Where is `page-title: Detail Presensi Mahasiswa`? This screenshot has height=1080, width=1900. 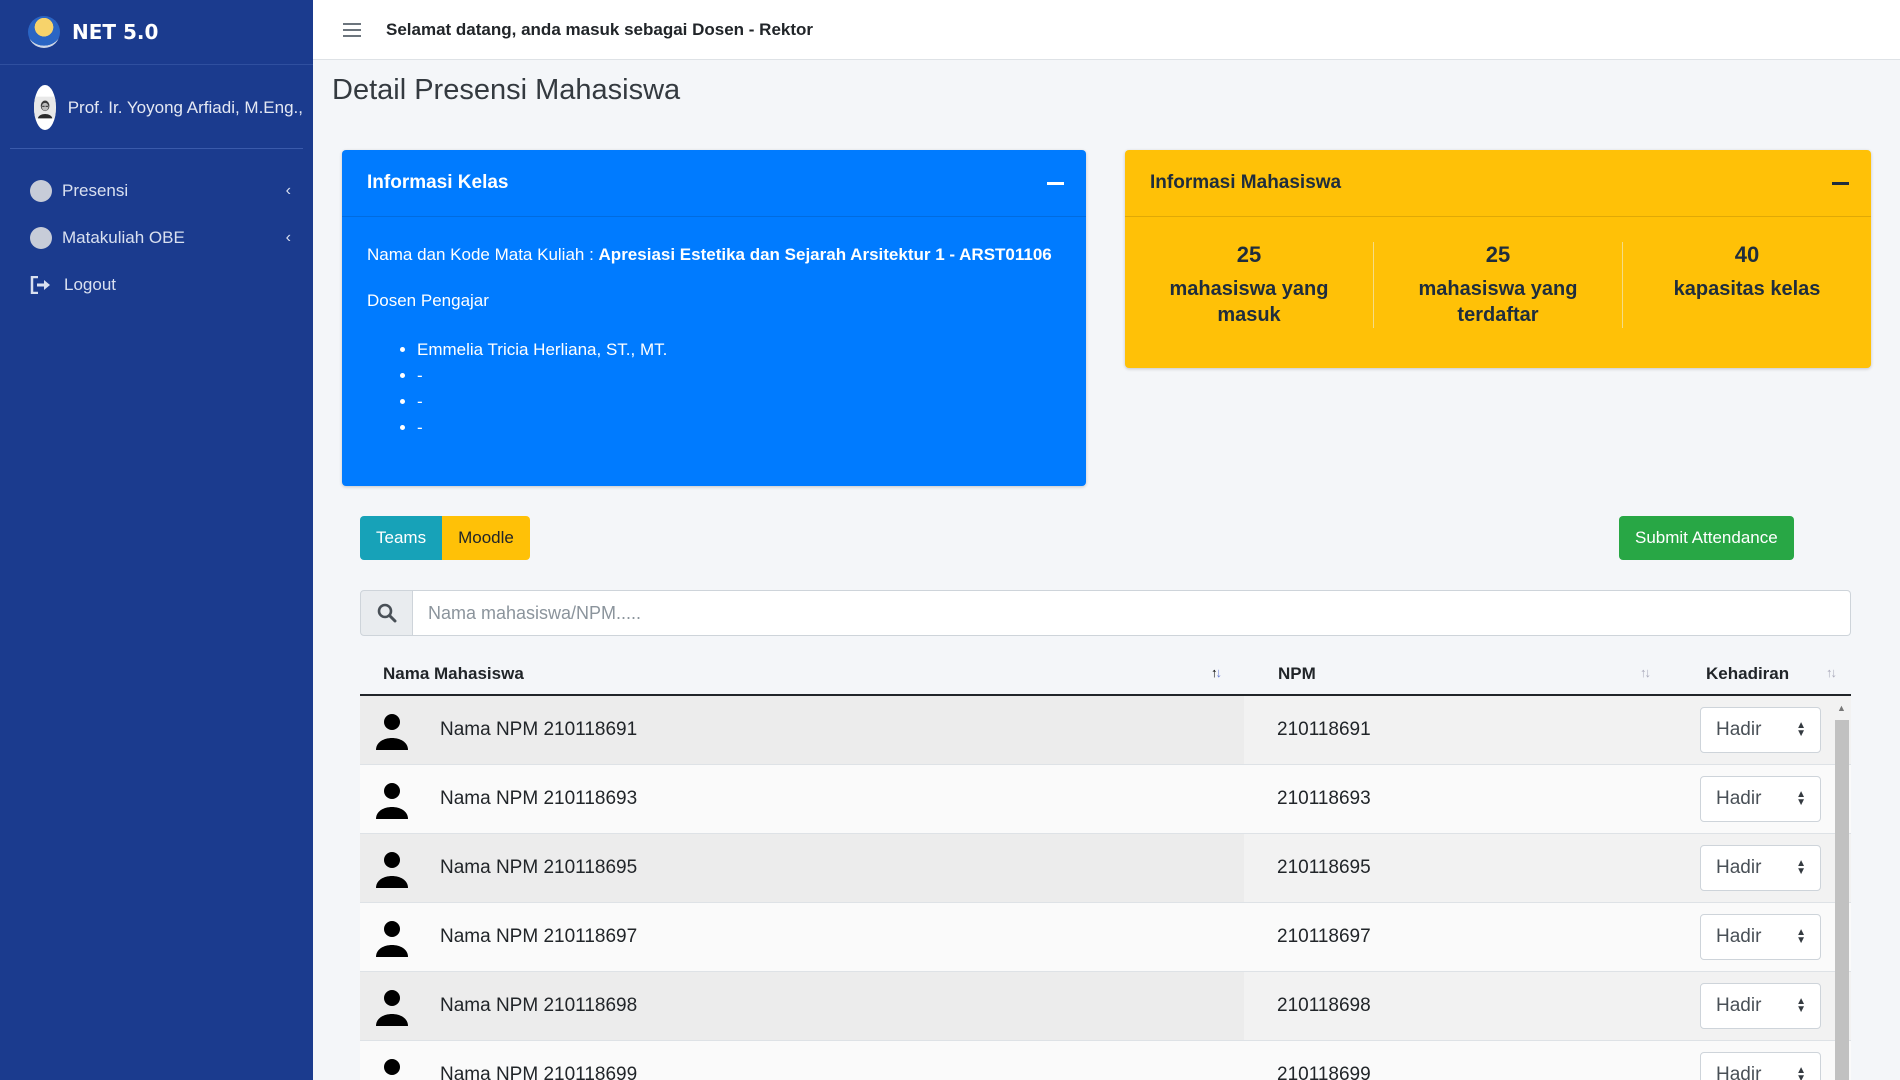
page-title: Detail Presensi Mahasiswa is located at coordinates (506, 90).